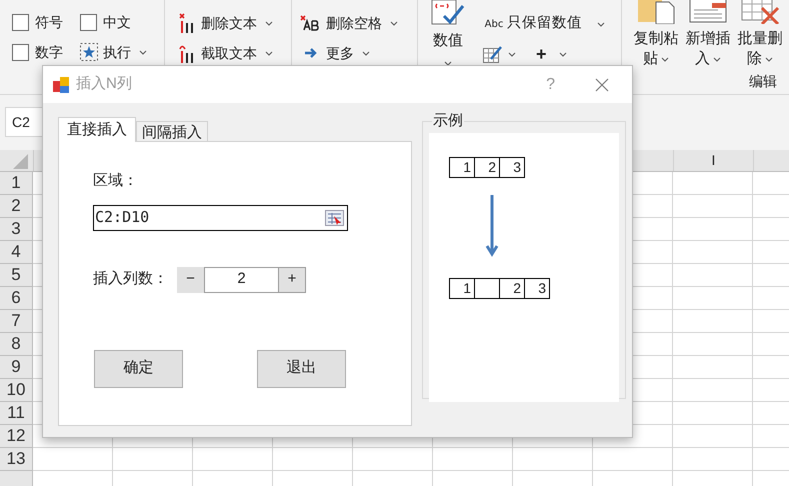 This screenshot has width=789, height=486. What do you see at coordinates (334, 218) in the screenshot?
I see `range-select-icon` at bounding box center [334, 218].